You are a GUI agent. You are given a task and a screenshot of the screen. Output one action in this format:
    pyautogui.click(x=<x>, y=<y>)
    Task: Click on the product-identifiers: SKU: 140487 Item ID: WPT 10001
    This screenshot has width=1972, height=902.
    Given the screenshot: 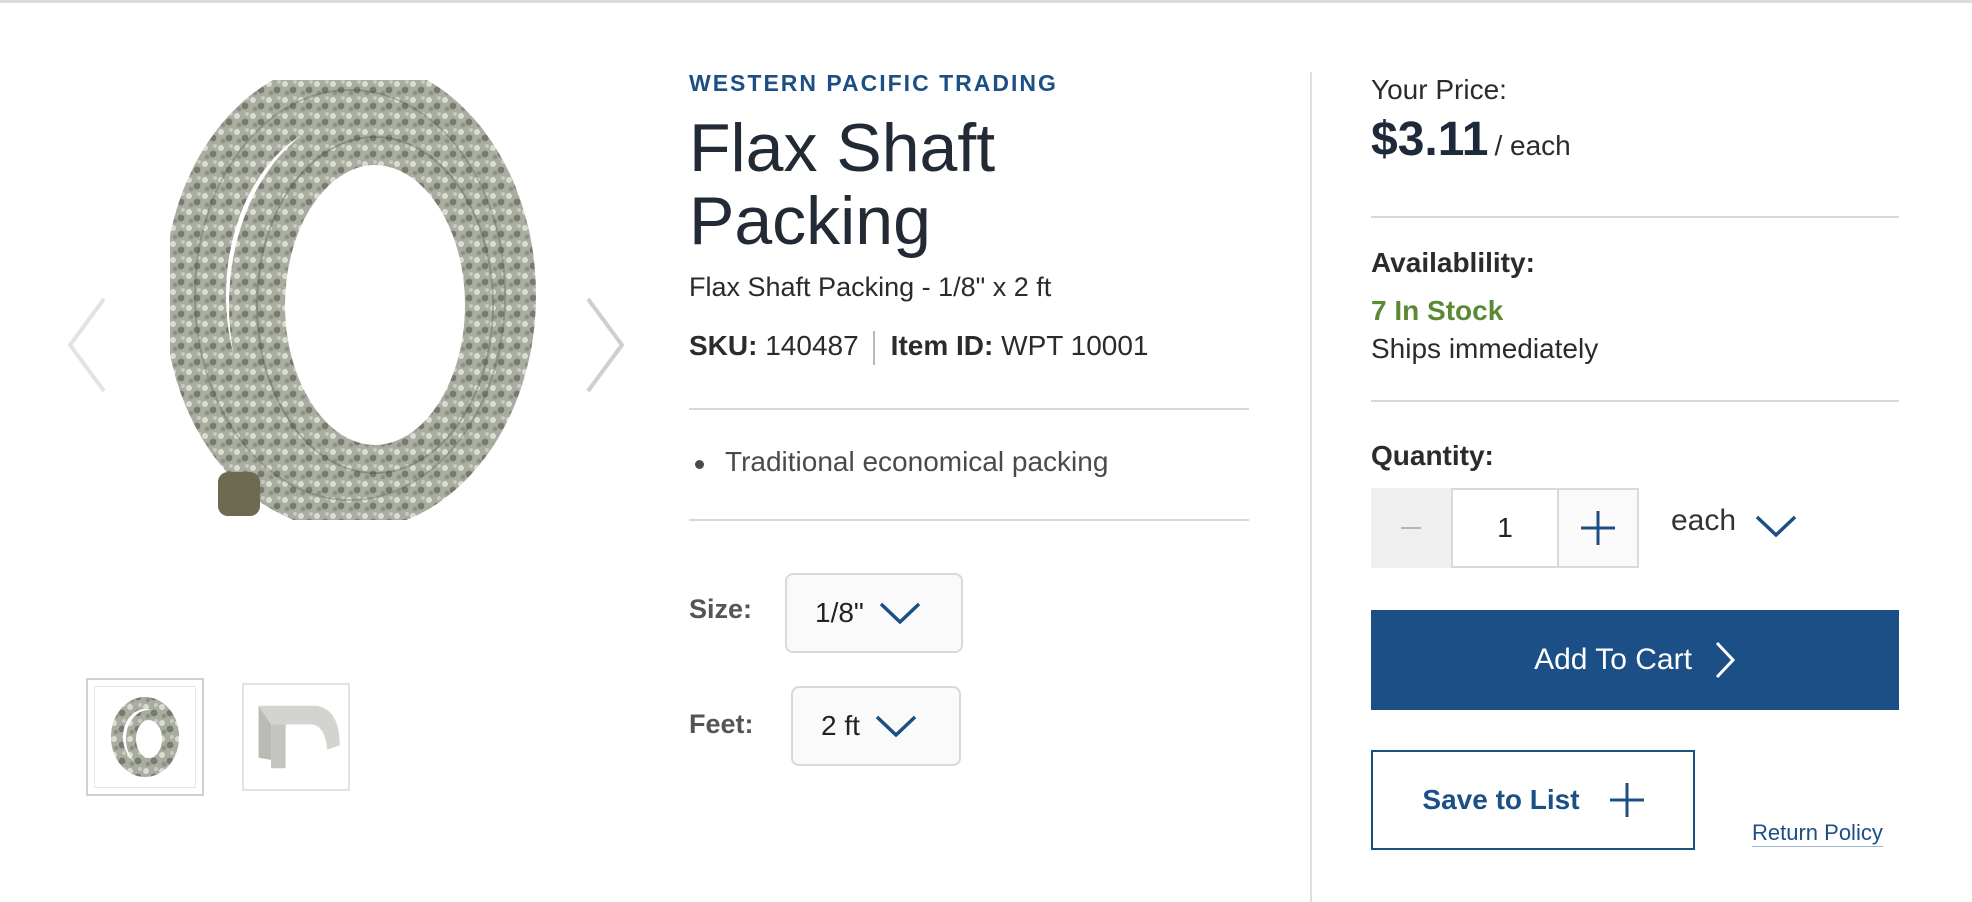 What is the action you would take?
    pyautogui.click(x=918, y=347)
    